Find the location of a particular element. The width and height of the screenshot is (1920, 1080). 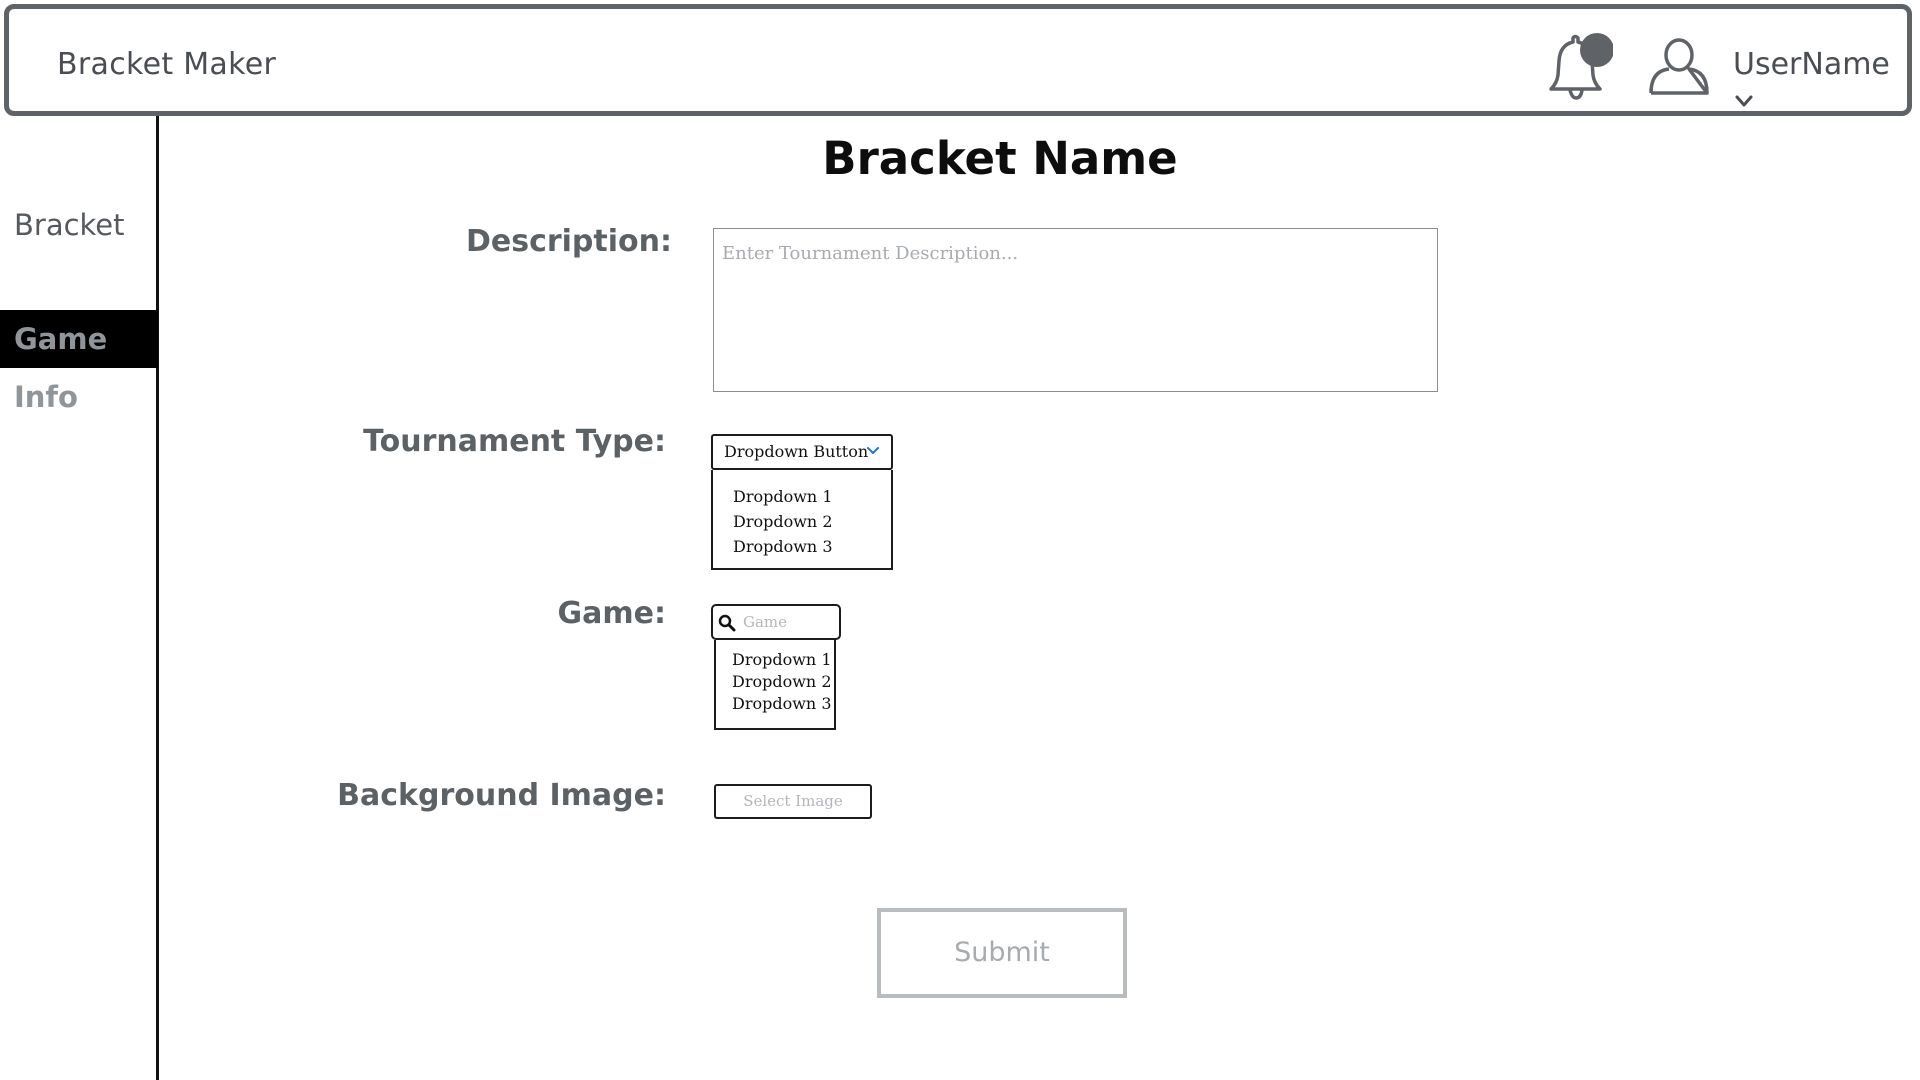

page-title: Bracket Name is located at coordinates (1000, 158).